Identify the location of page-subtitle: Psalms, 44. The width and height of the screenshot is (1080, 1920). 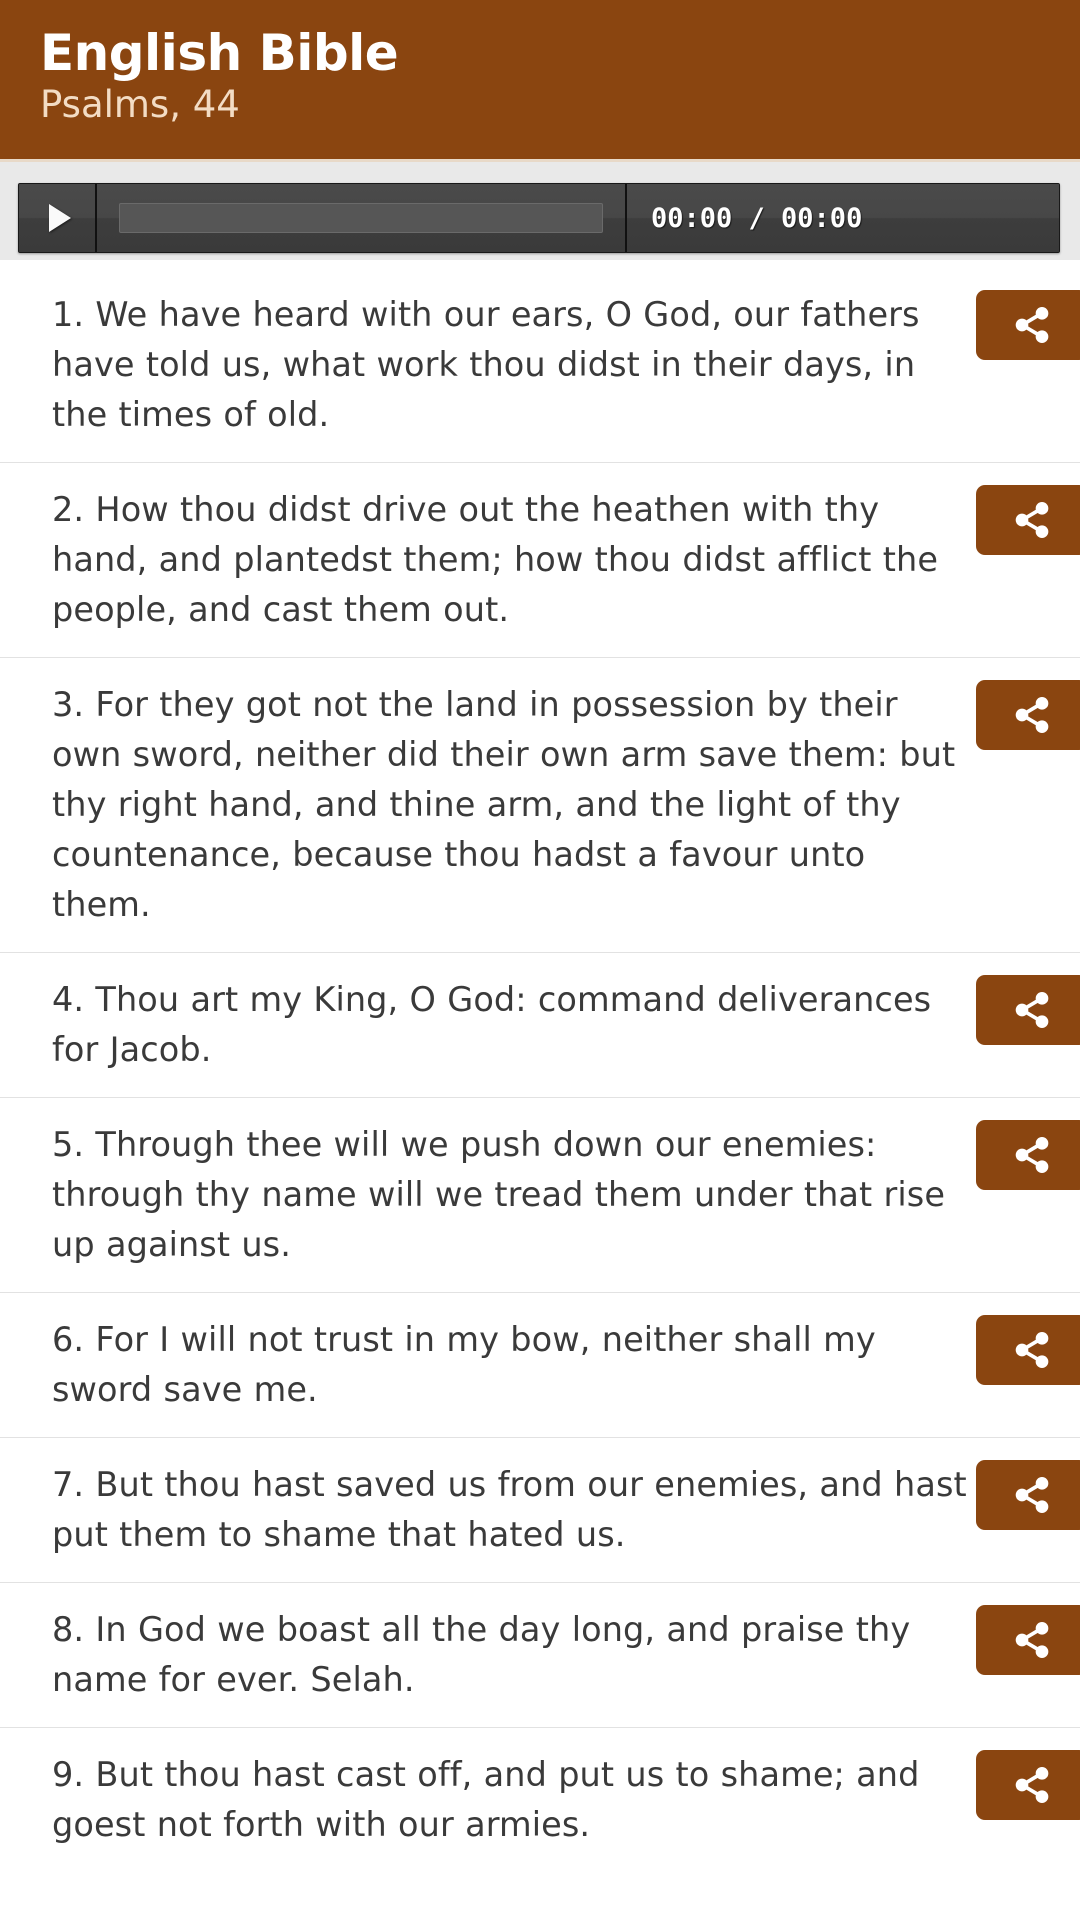
(140, 104).